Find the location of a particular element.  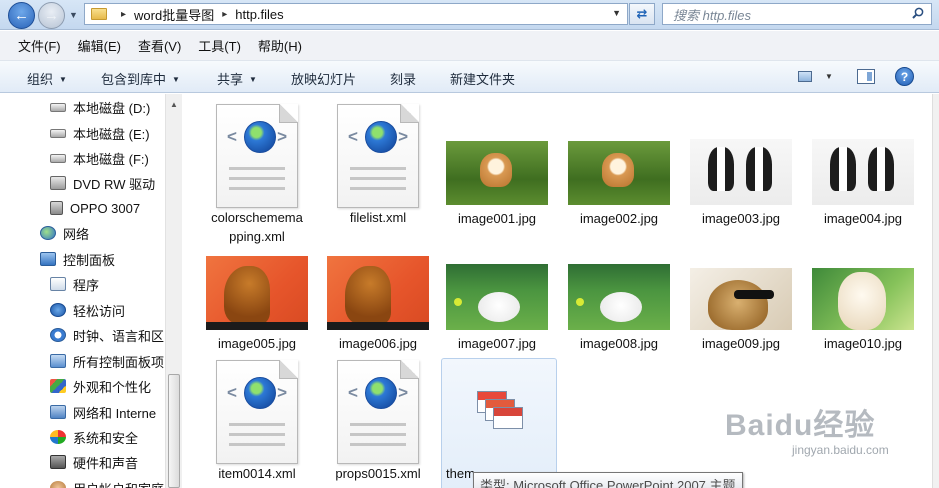

file-item: image005.jpg is located at coordinates (257, 304).